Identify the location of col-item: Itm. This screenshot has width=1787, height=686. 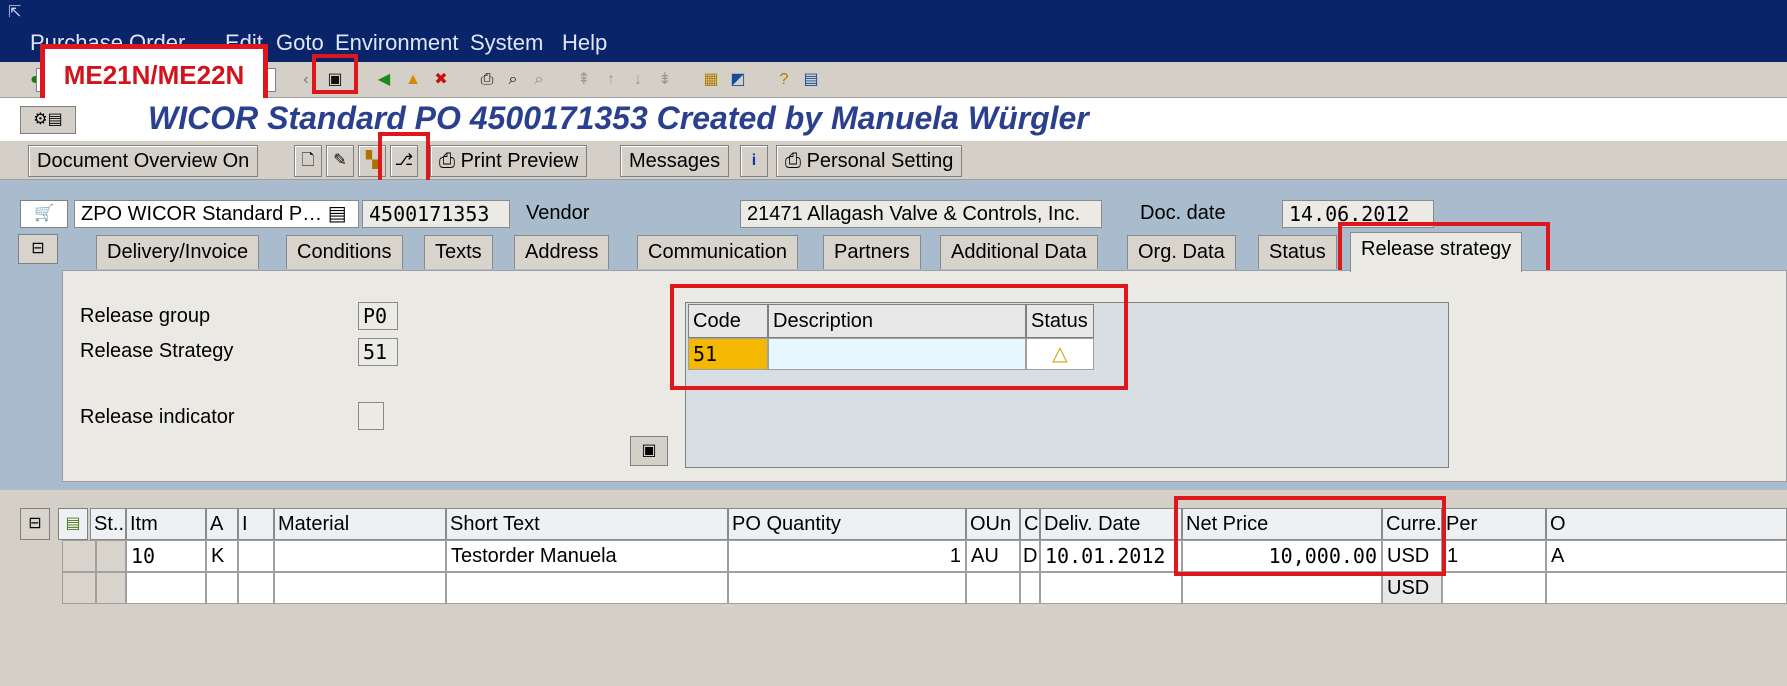
(166, 524).